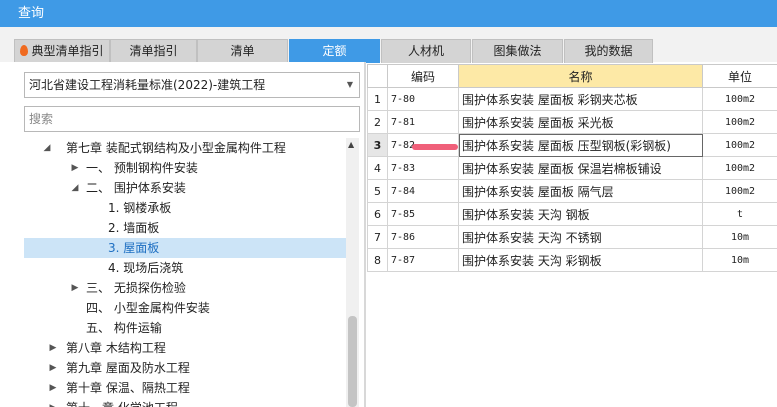 Image resolution: width=777 pixels, height=407 pixels. Describe the element at coordinates (136, 188) in the screenshot. I see `tree-node-label: 二、 围护体系安装` at that location.